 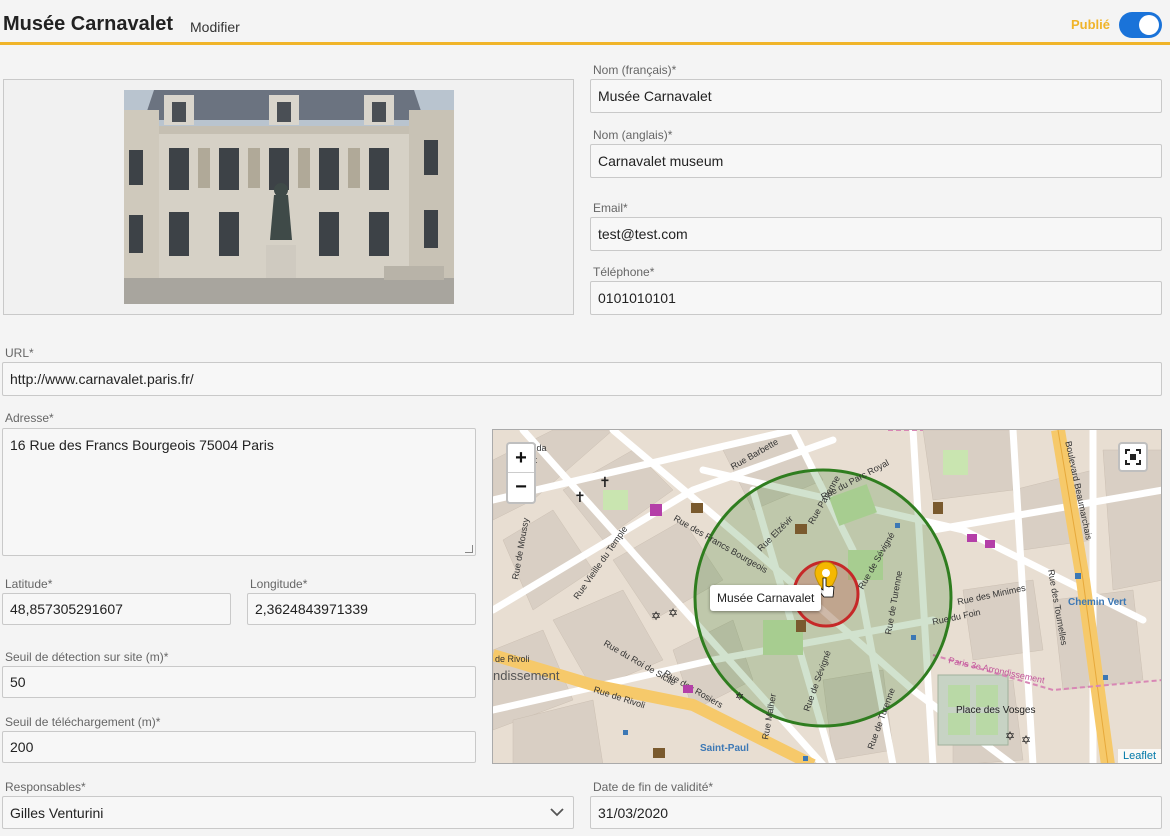 I want to click on zoom-control: + −, so click(x=521, y=473).